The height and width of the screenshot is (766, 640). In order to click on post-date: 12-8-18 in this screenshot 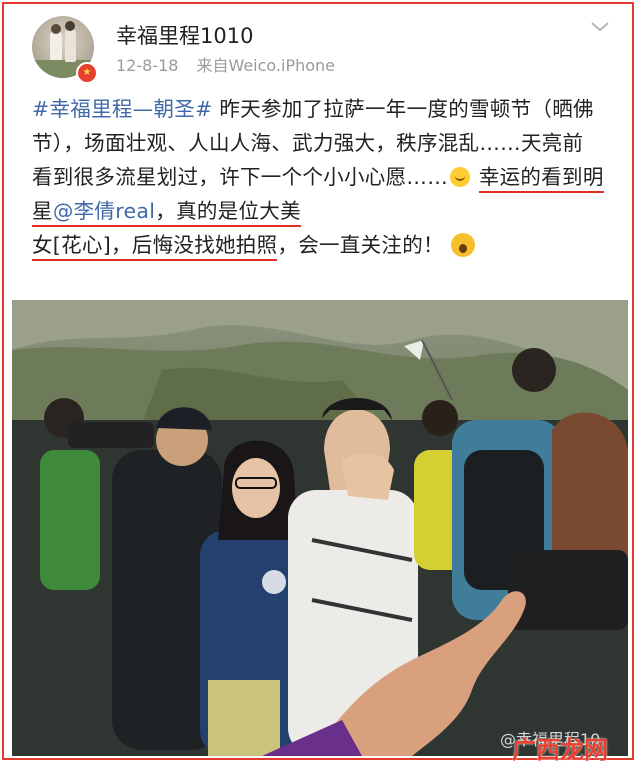, I will do `click(147, 65)`.